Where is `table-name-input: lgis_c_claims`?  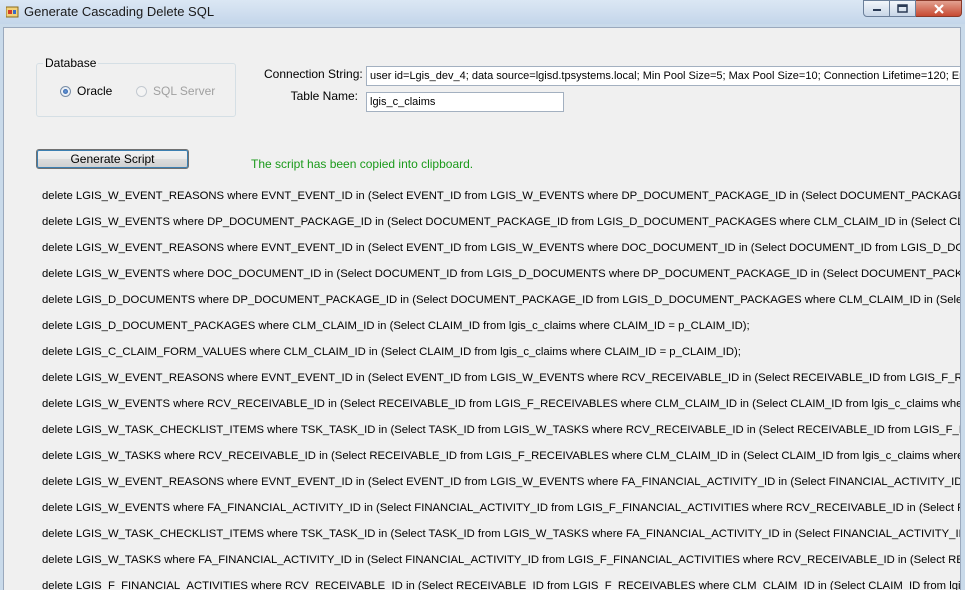 table-name-input: lgis_c_claims is located at coordinates (465, 102).